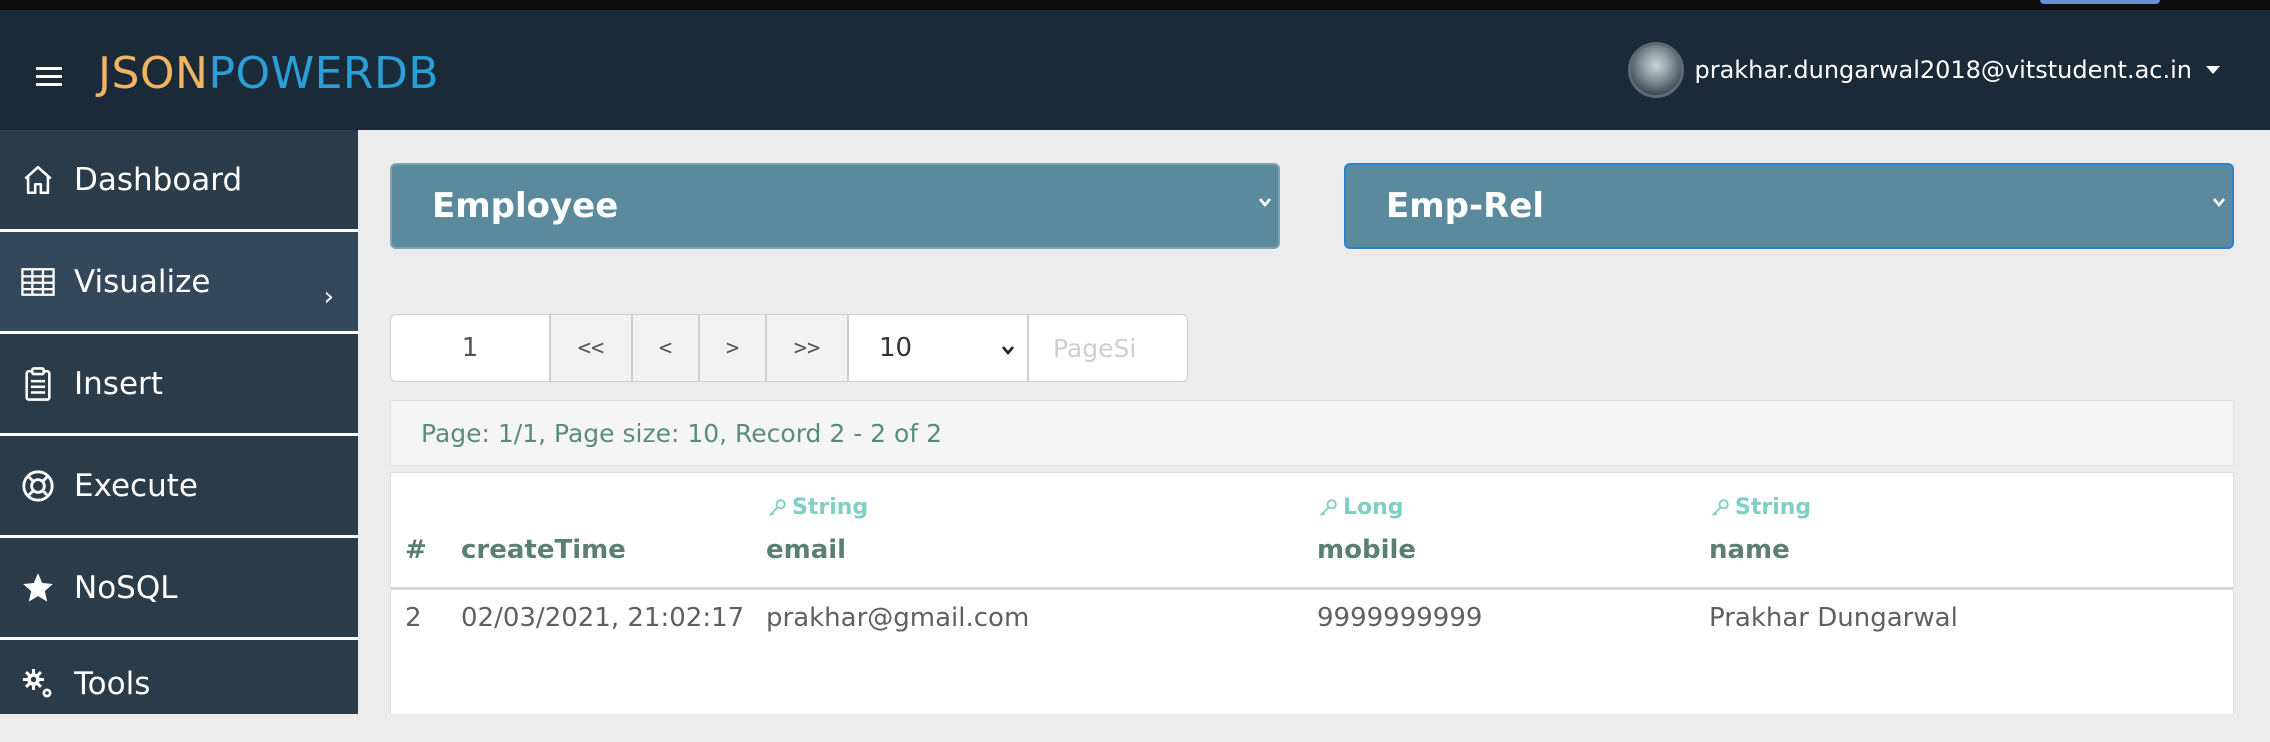 The width and height of the screenshot is (2270, 742). What do you see at coordinates (543, 550) in the screenshot?
I see `column-header-createtime: createTime` at bounding box center [543, 550].